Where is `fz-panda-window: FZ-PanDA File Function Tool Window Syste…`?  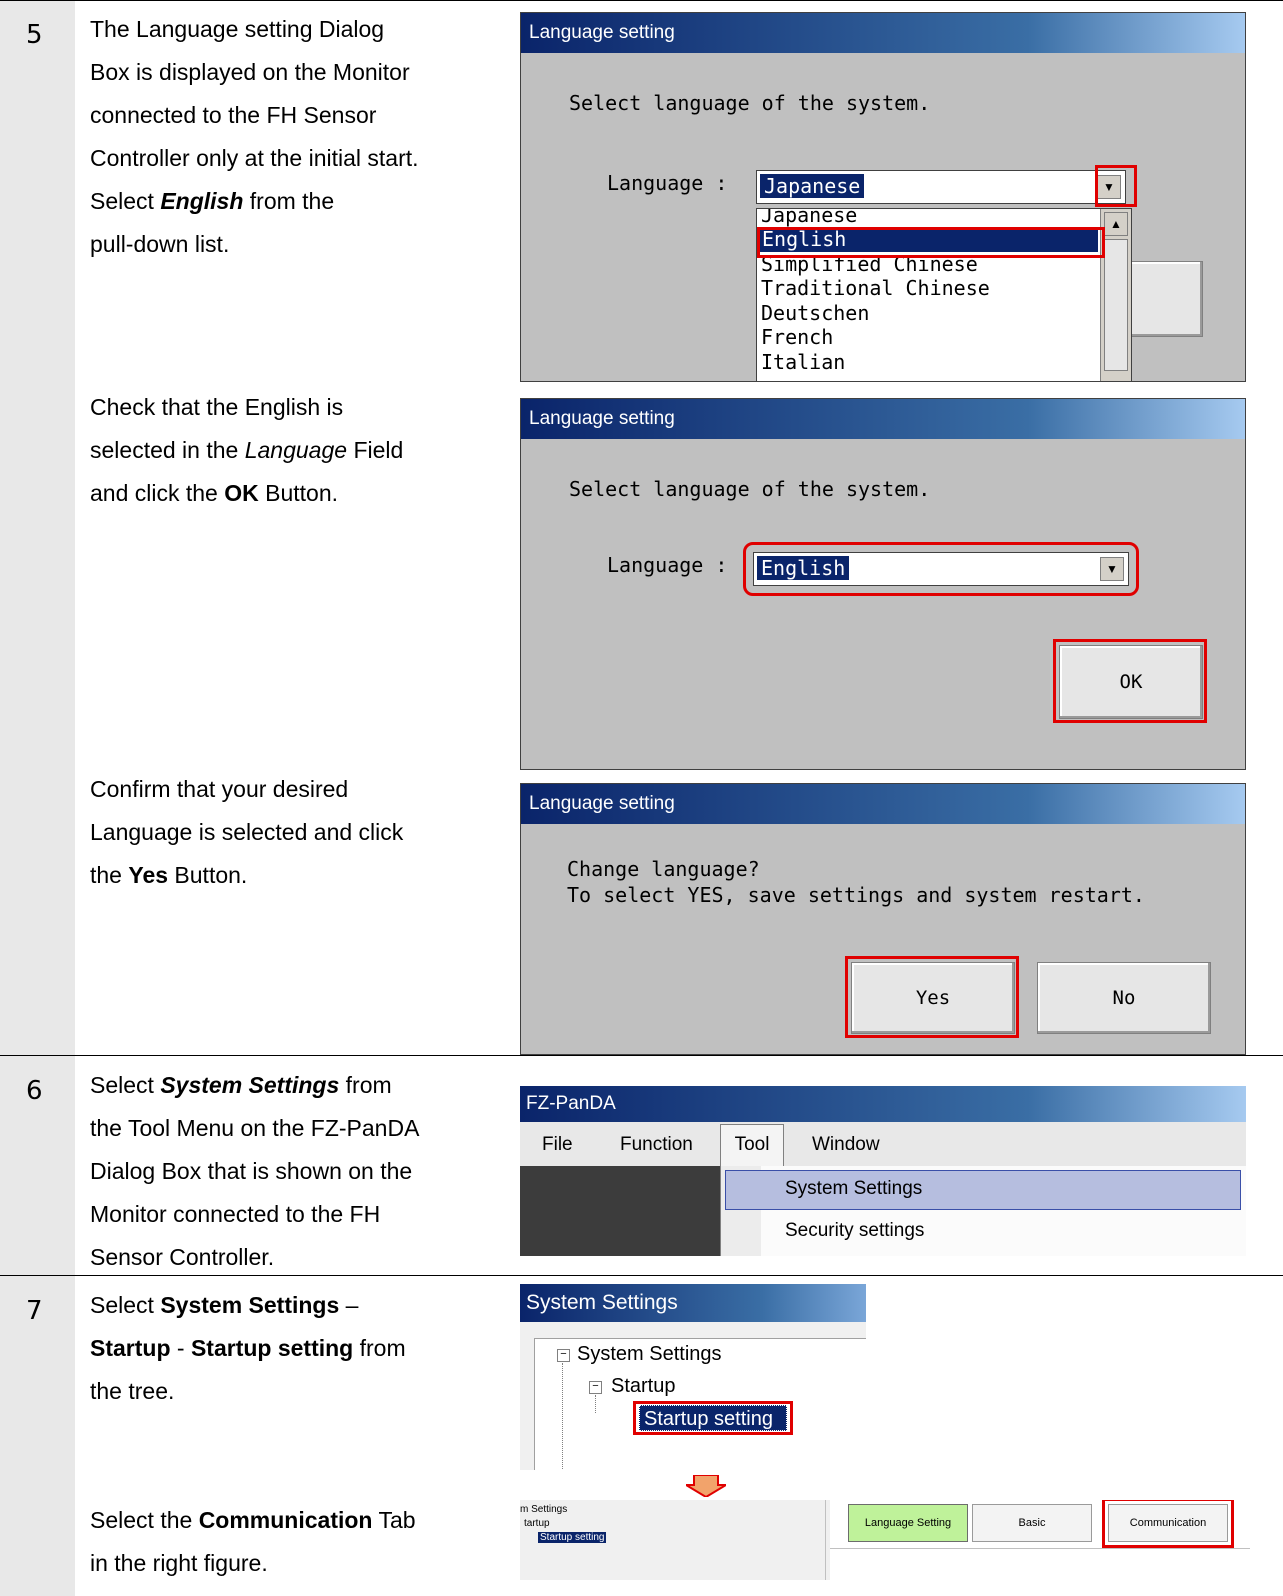 fz-panda-window: FZ-PanDA File Function Tool Window Syste… is located at coordinates (883, 1171).